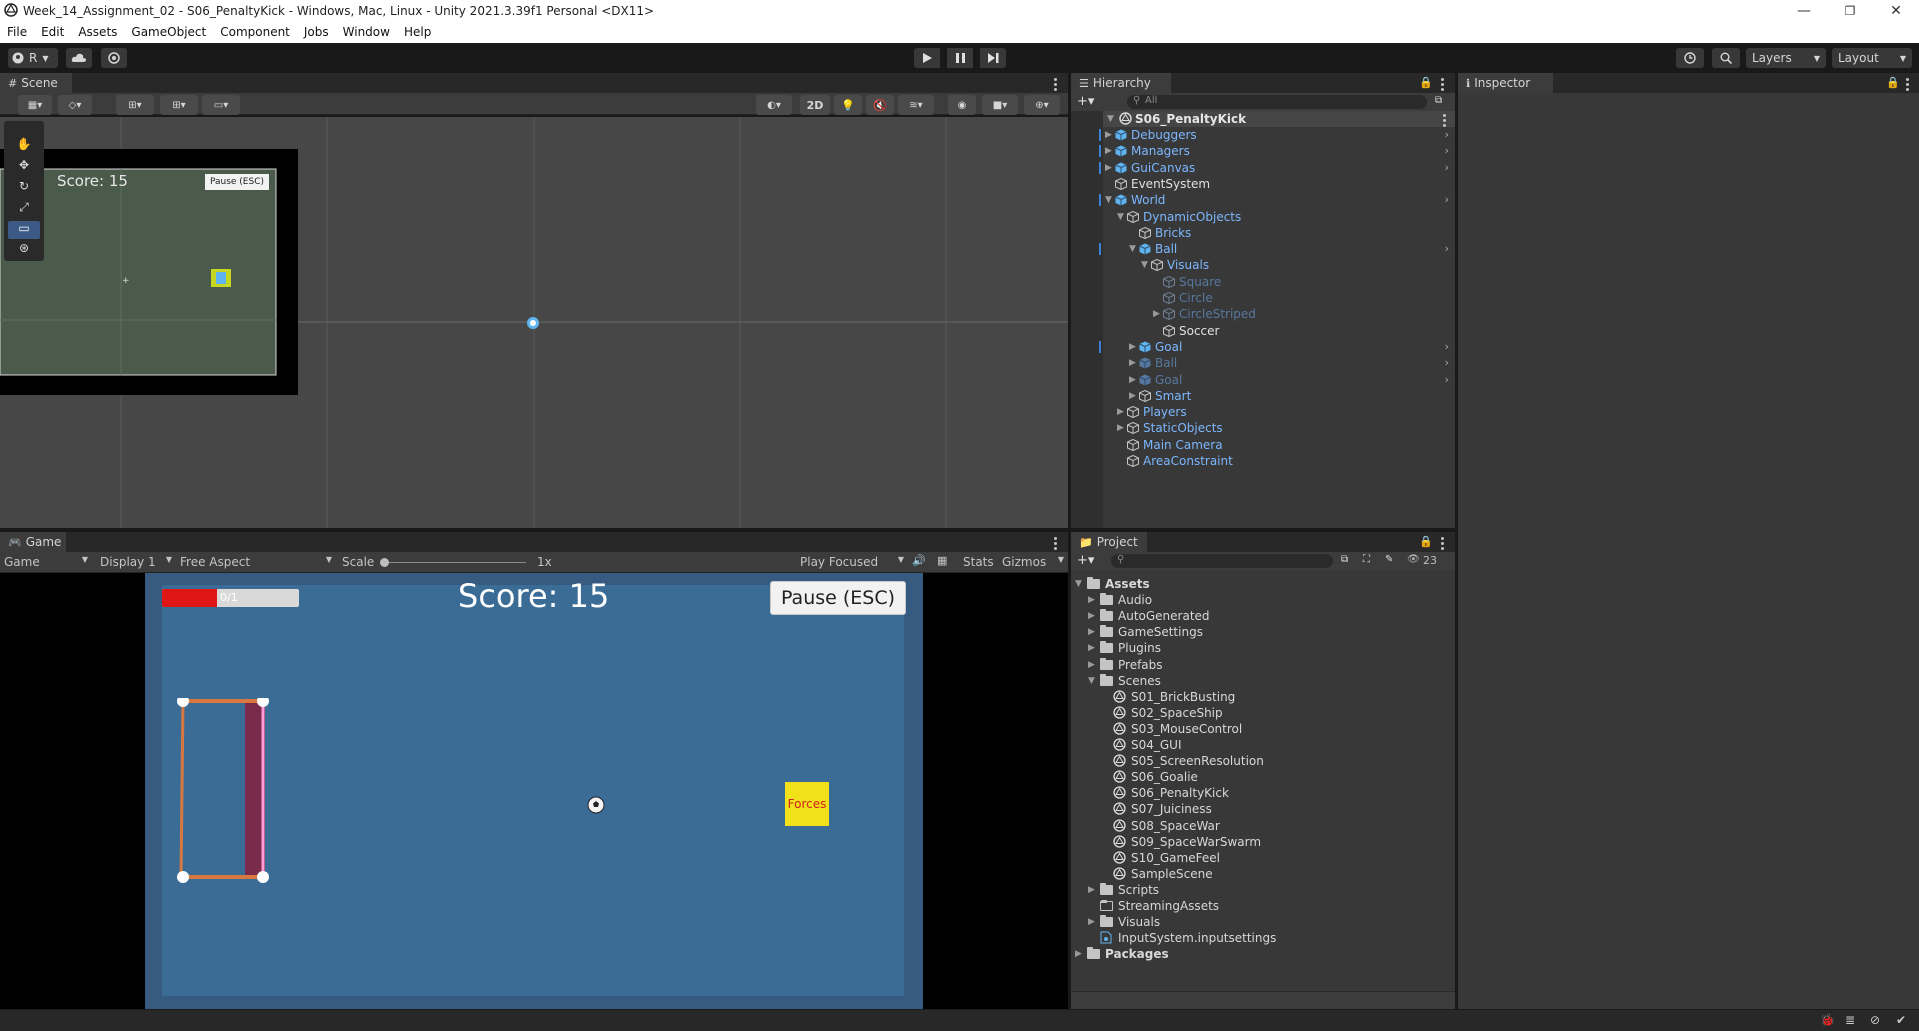 This screenshot has width=1919, height=1031. Describe the element at coordinates (24, 250) in the screenshot. I see `transform-tool-icon: ⊛` at that location.